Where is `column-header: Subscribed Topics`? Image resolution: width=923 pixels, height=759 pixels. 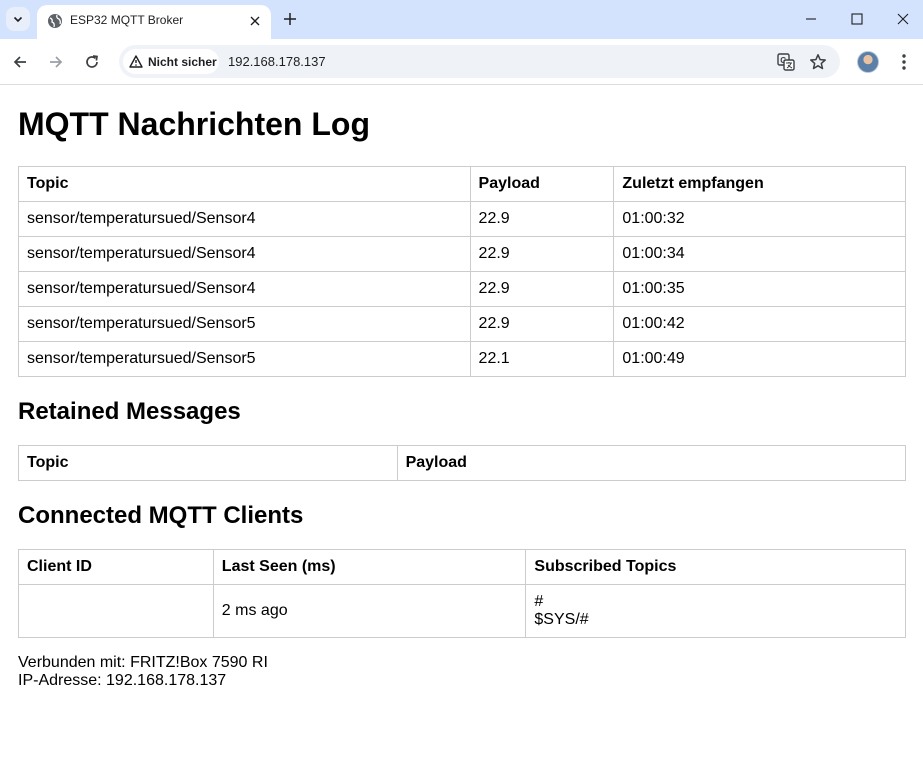 column-header: Subscribed Topics is located at coordinates (715, 567).